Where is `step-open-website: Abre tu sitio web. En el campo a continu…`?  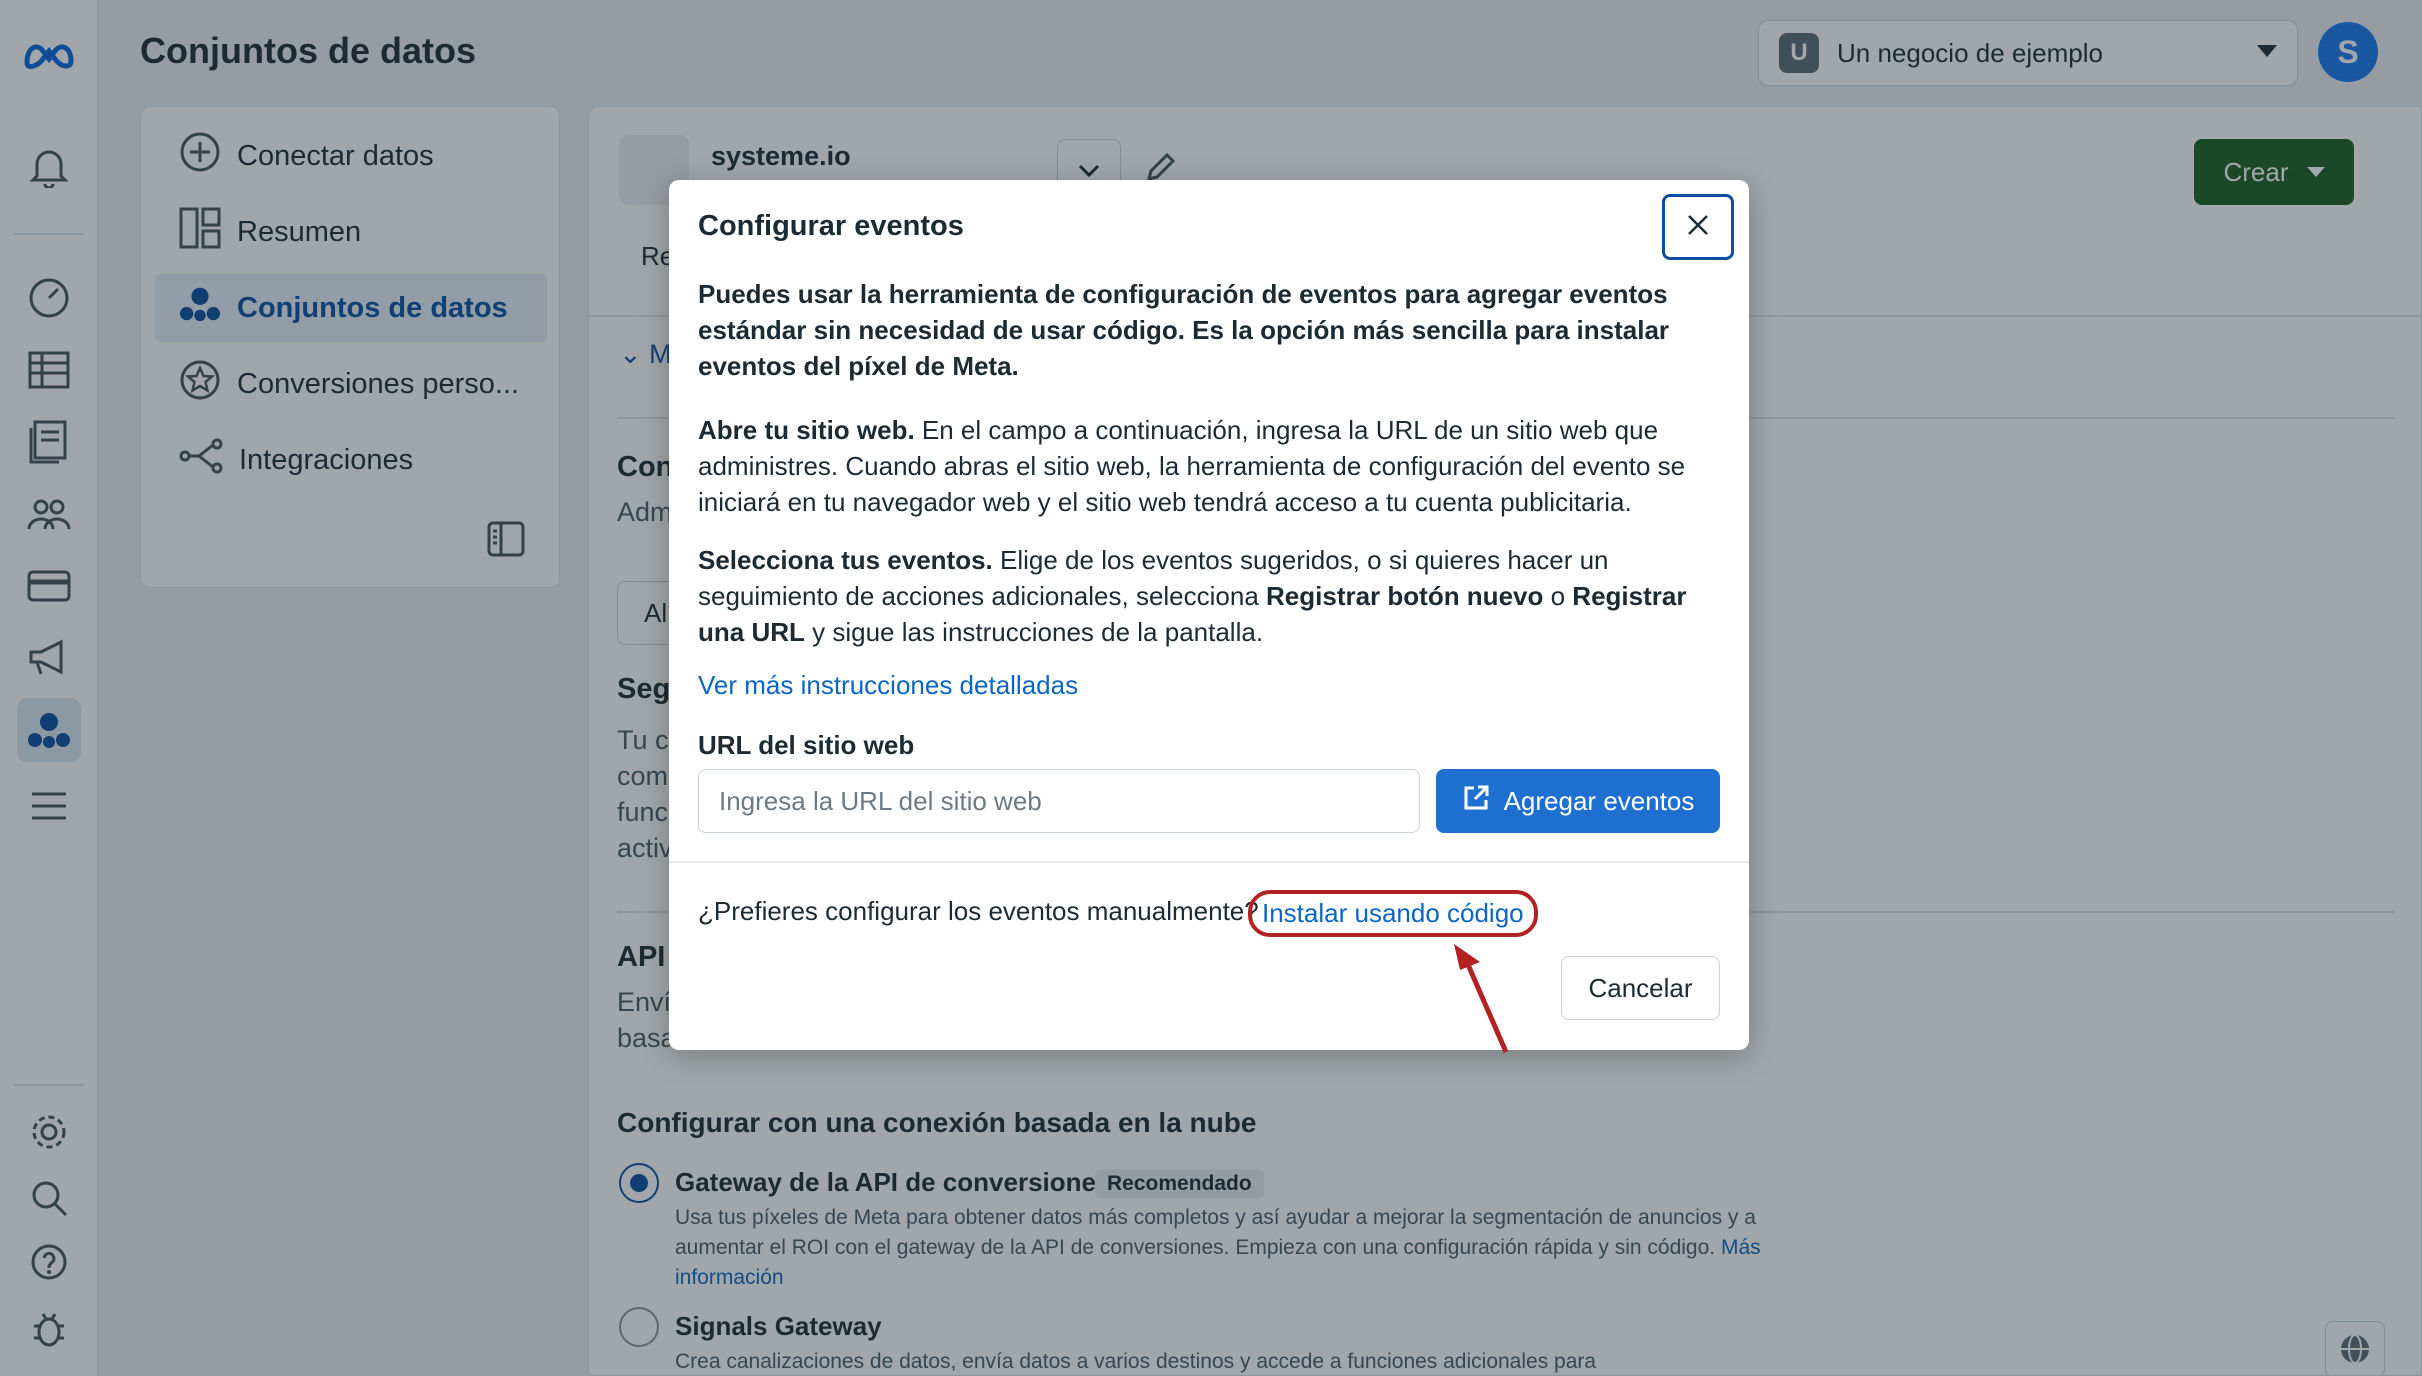
step-open-website: Abre tu sitio web. En el campo a continu… is located at coordinates (1192, 466).